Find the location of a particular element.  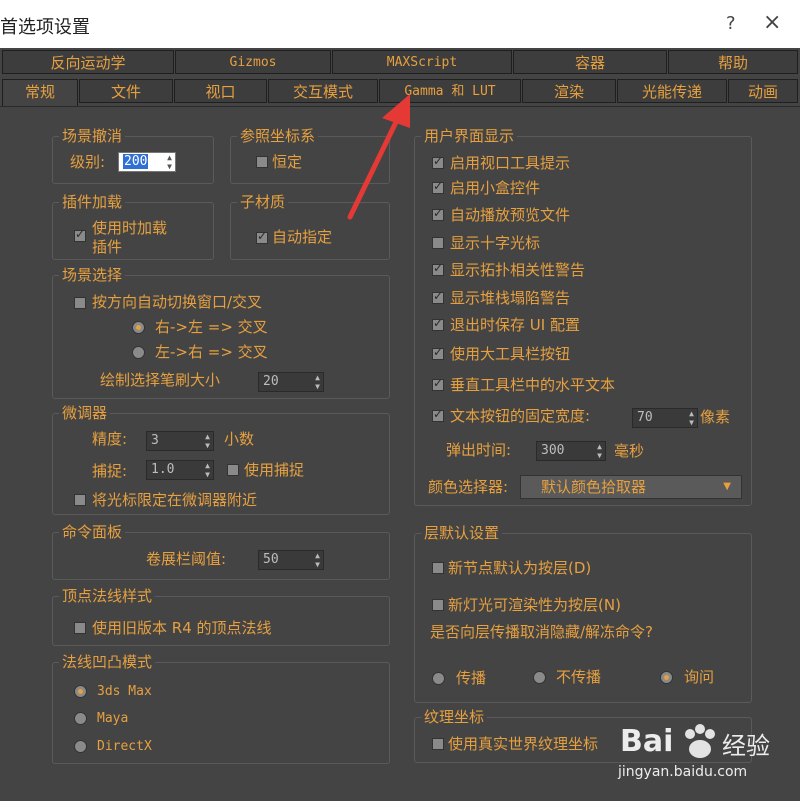

tab-ik: 反向运动学 is located at coordinates (88, 62).